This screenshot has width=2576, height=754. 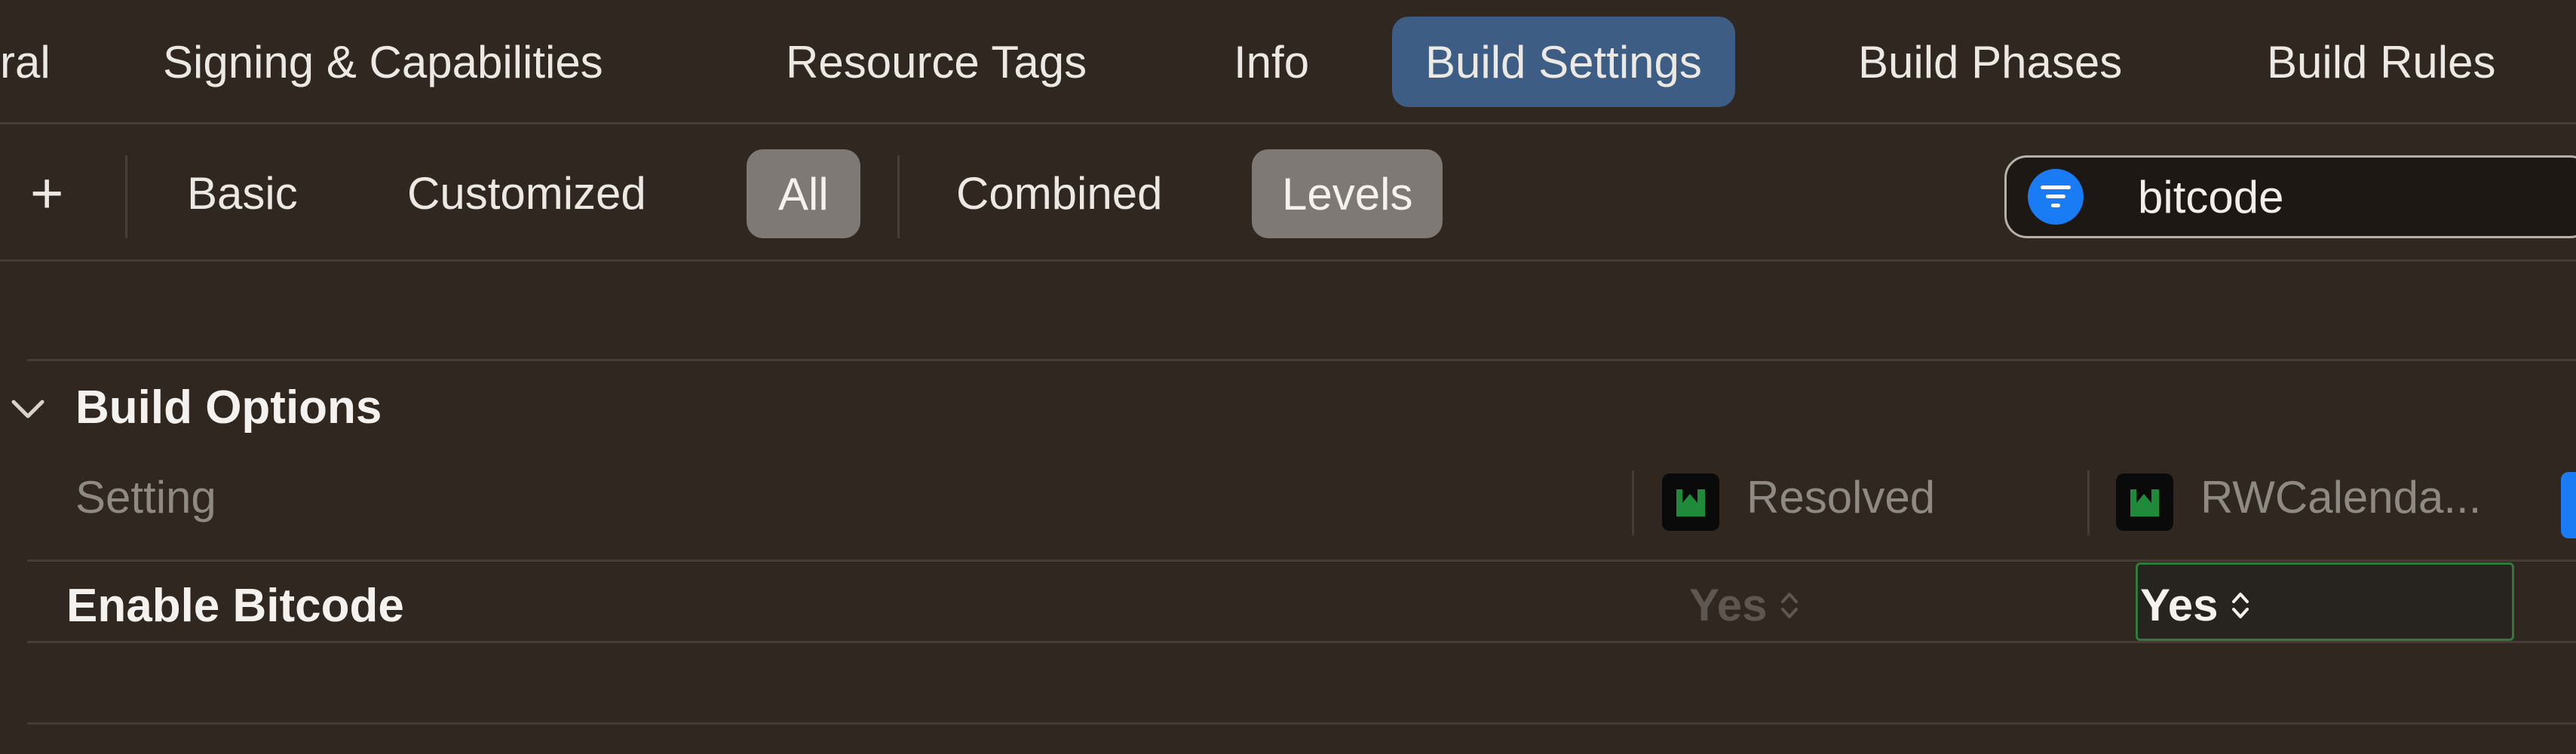 I want to click on chevron-down-icon, so click(x=28, y=412).